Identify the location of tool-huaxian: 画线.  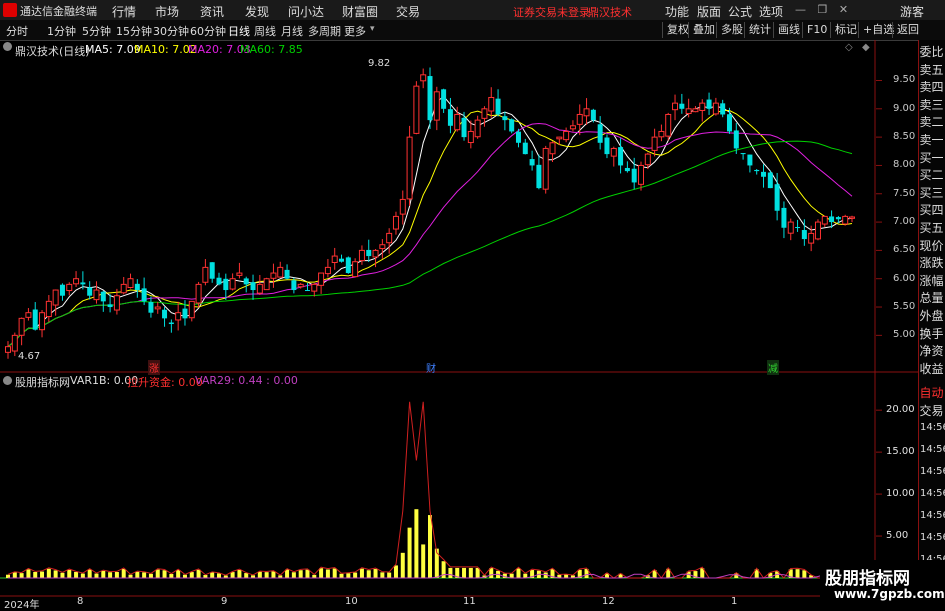
(788, 30).